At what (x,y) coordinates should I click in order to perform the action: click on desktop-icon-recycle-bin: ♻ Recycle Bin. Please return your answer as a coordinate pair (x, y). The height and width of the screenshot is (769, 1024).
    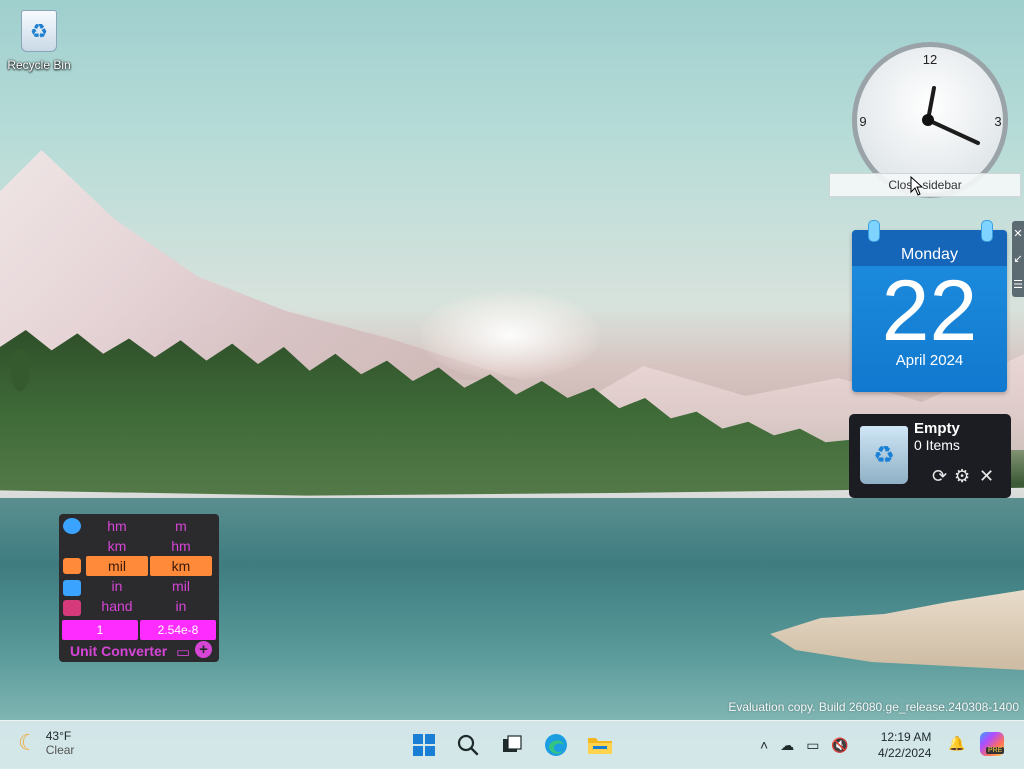
    Looking at the image, I should click on (39, 41).